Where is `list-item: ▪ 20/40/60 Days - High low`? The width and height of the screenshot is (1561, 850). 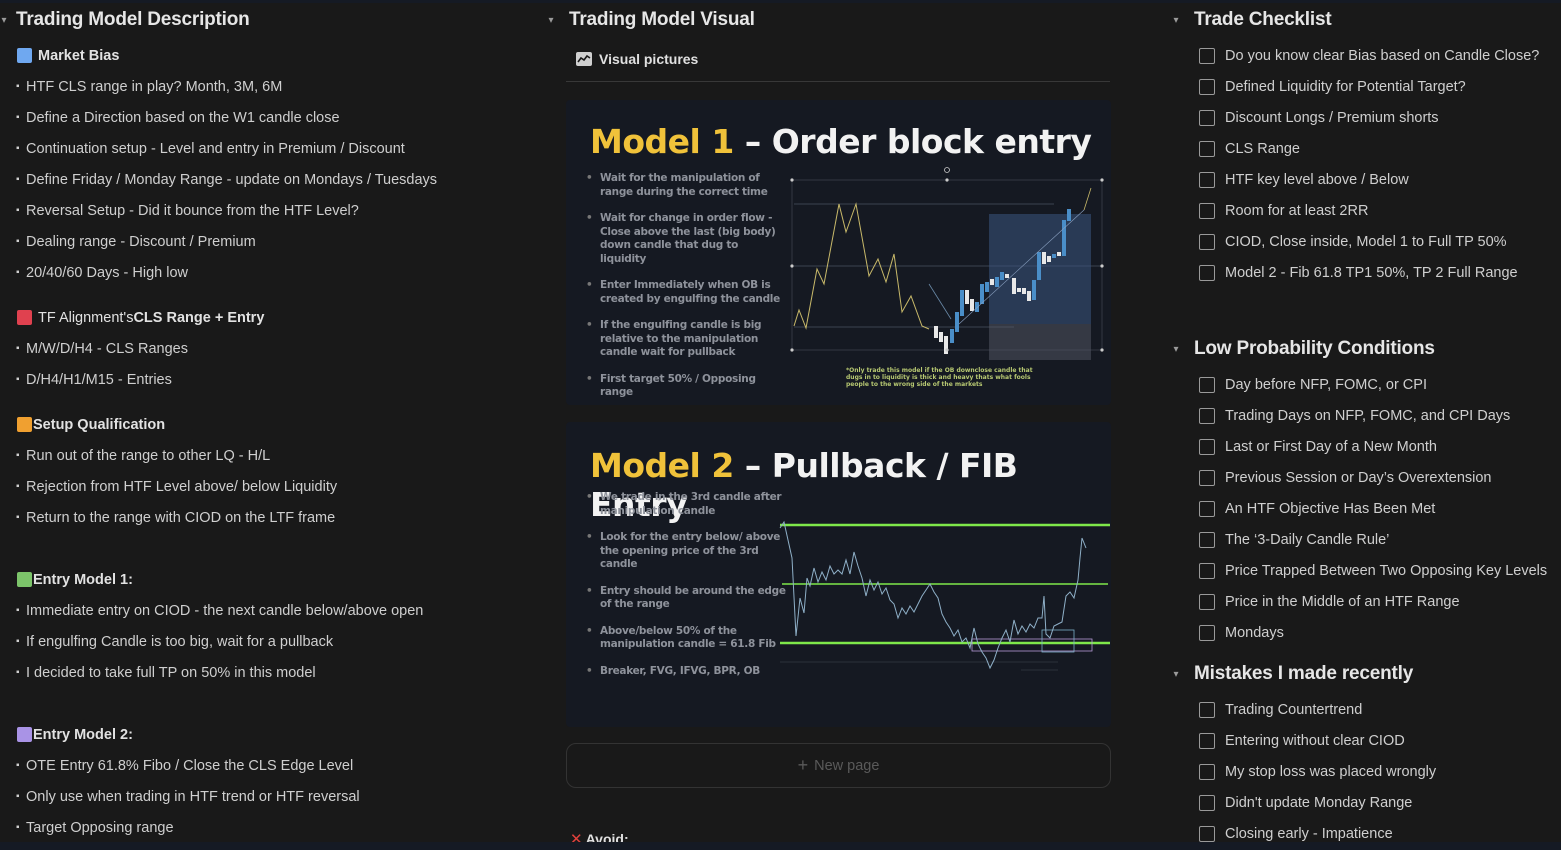
list-item: ▪ 20/40/60 Days - High low is located at coordinates (102, 272).